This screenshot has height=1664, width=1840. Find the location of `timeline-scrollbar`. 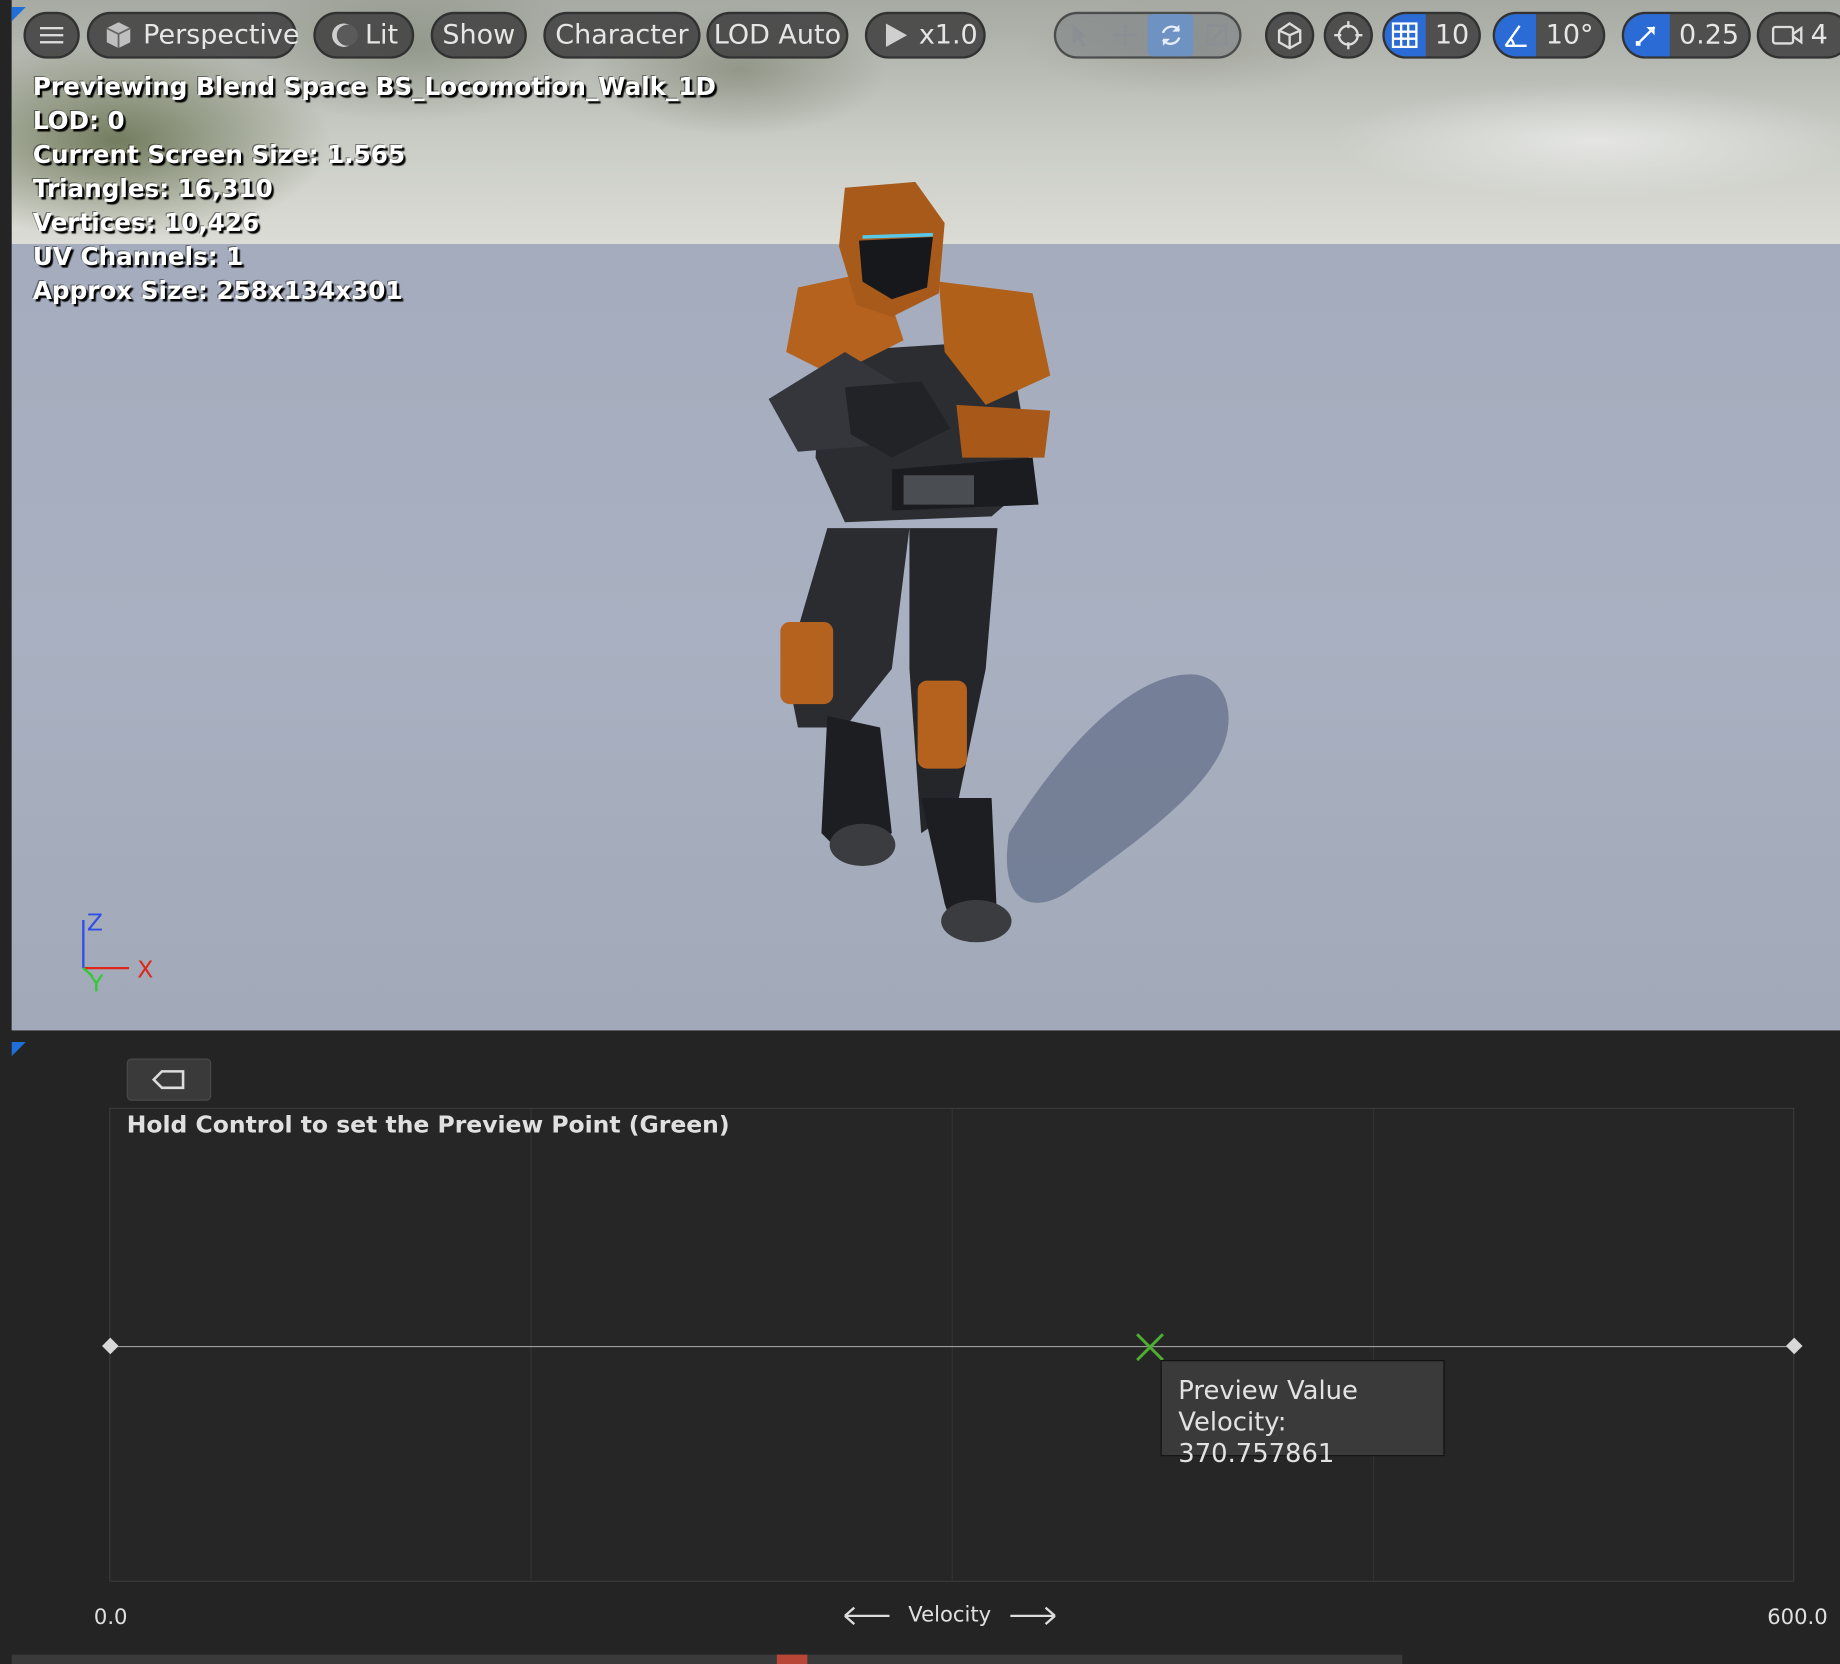

timeline-scrollbar is located at coordinates (707, 1659).